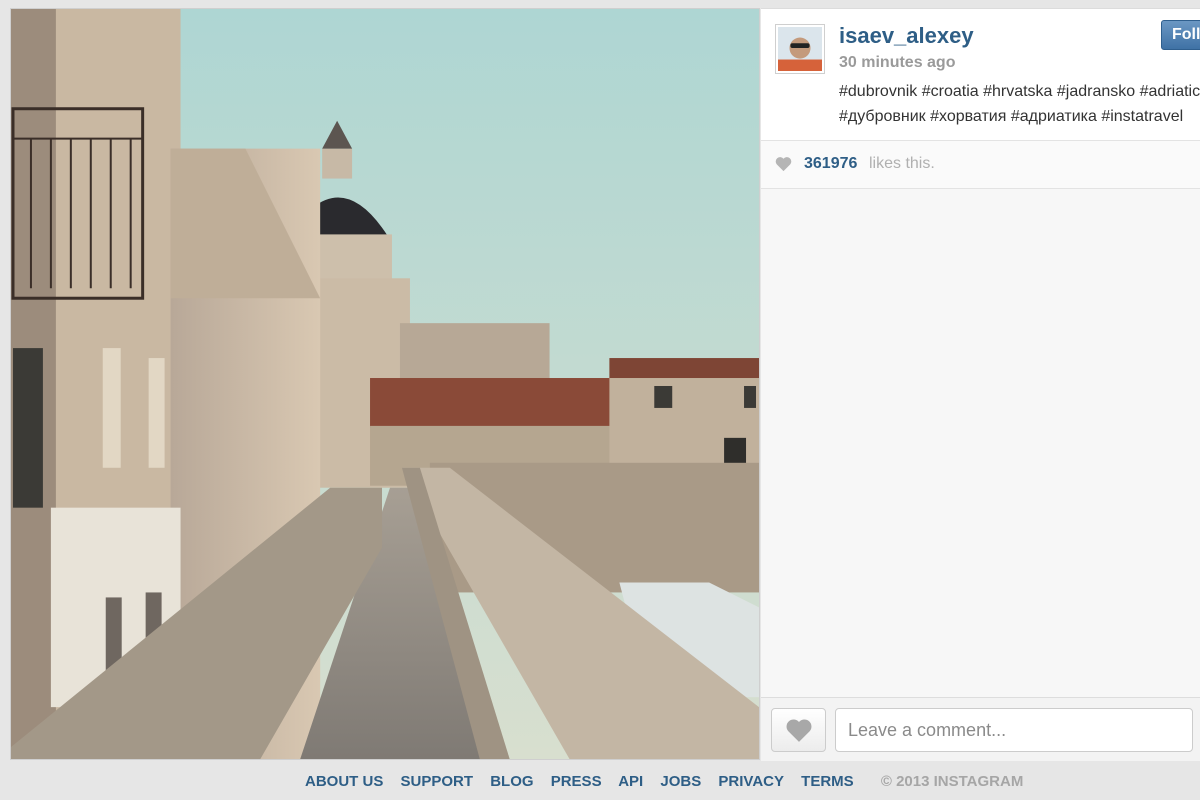 The image size is (1200, 800). What do you see at coordinates (1180, 35) in the screenshot?
I see `follow-button: Follow` at bounding box center [1180, 35].